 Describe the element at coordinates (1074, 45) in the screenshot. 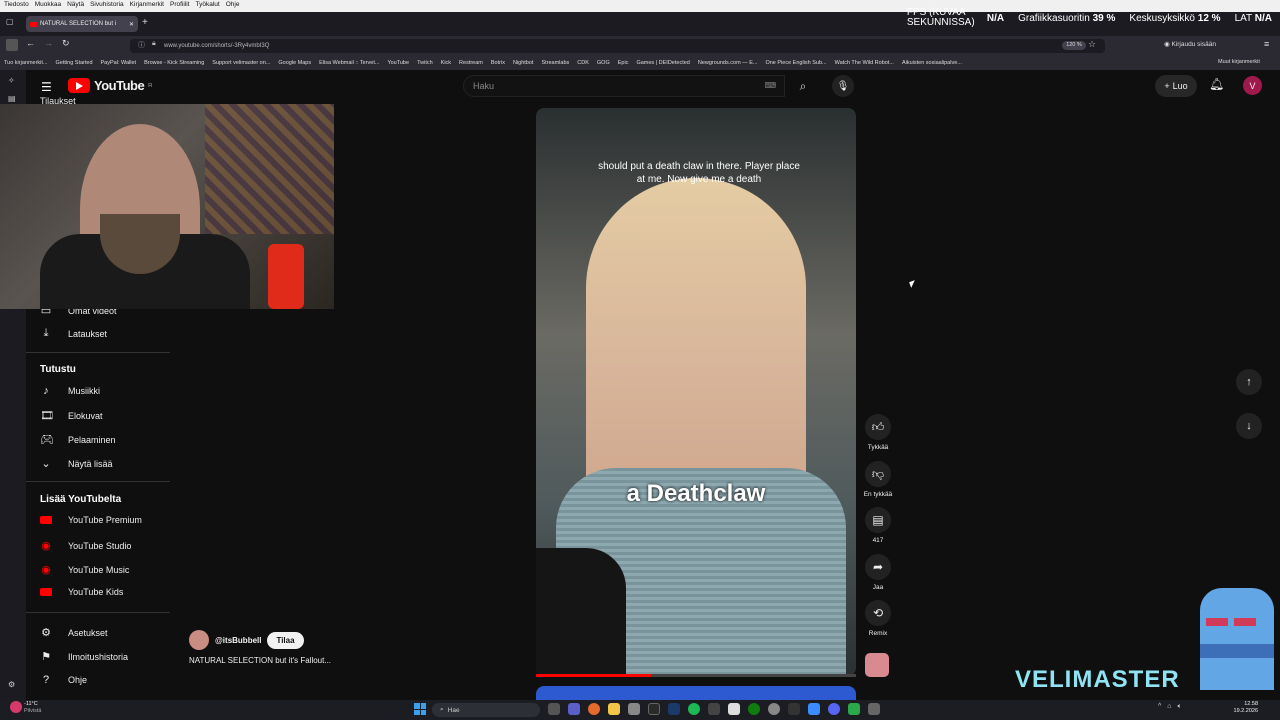

I see `zoom-badge: 120 %` at that location.